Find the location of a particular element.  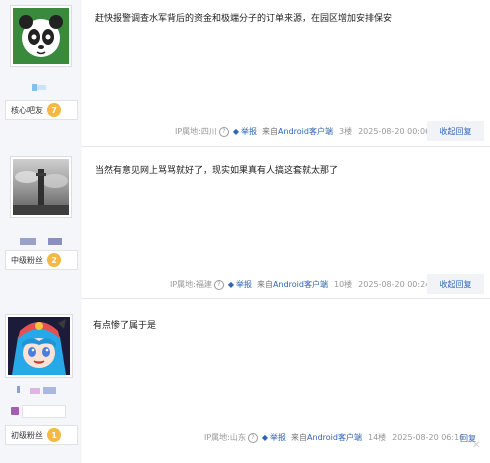

post-time: 2025-08-20 00:24 is located at coordinates (394, 284).